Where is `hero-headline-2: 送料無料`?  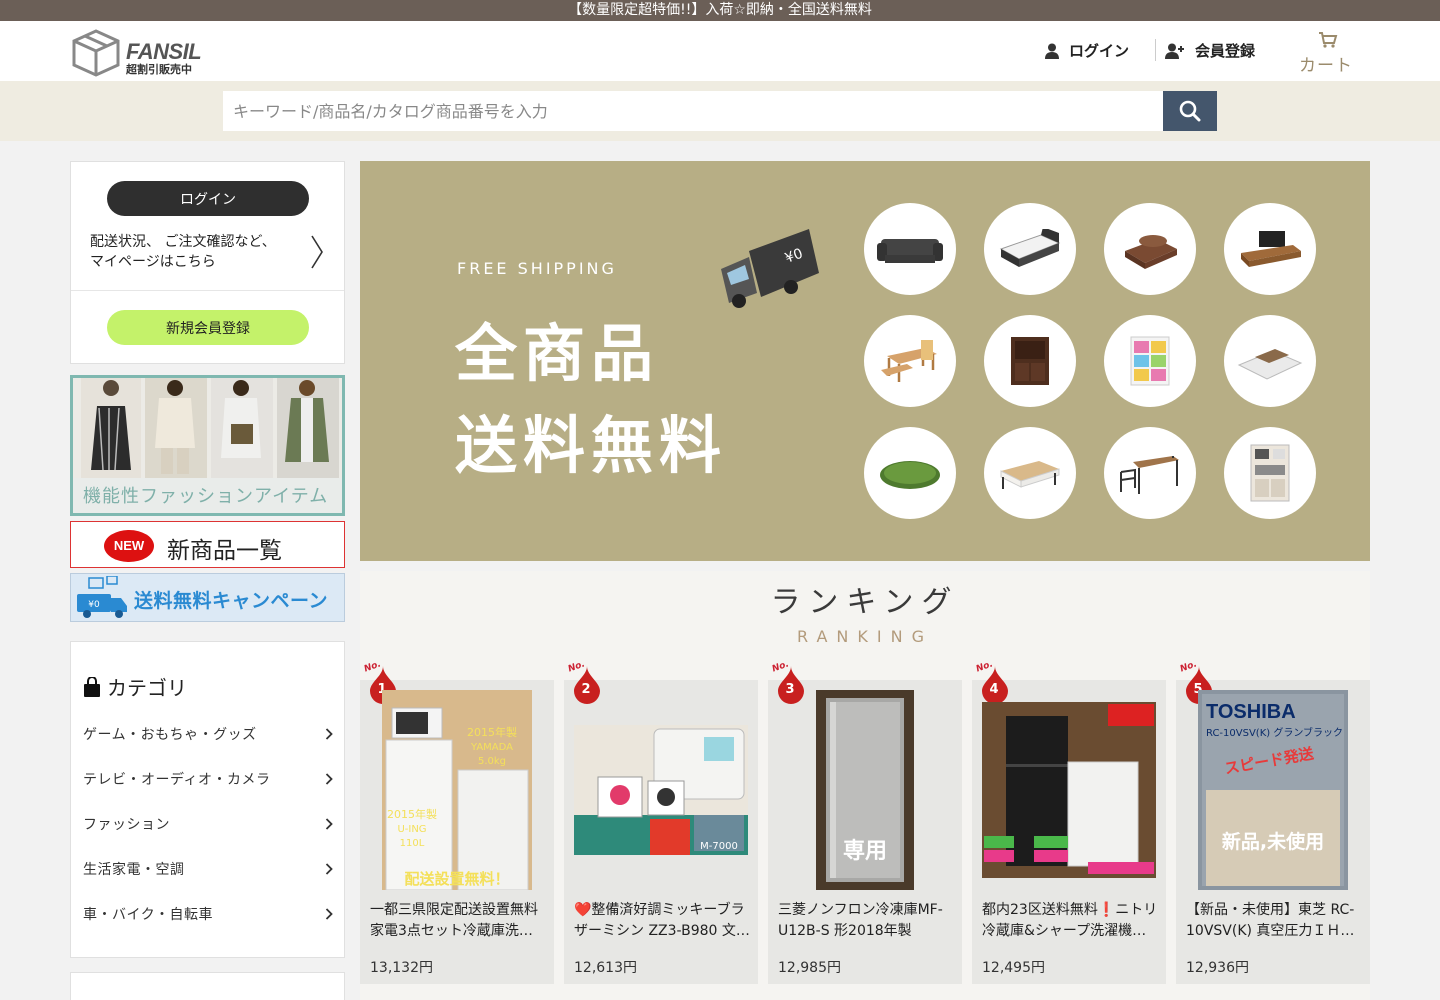 hero-headline-2: 送料無料 is located at coordinates (591, 445).